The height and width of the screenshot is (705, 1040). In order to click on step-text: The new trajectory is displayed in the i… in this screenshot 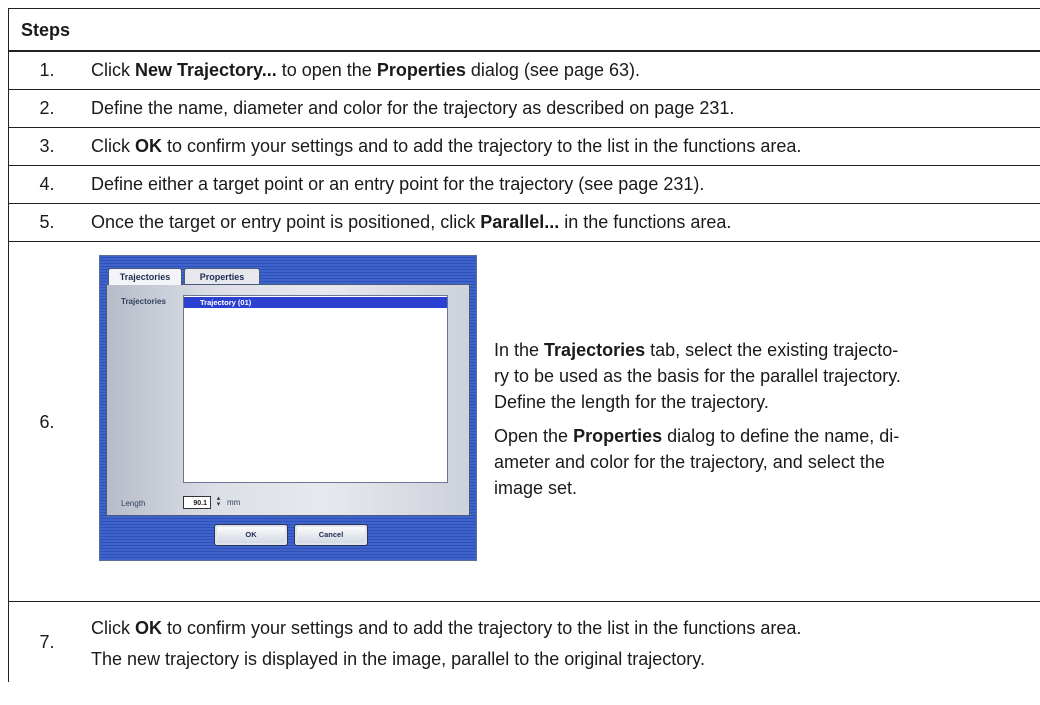, I will do `click(398, 659)`.